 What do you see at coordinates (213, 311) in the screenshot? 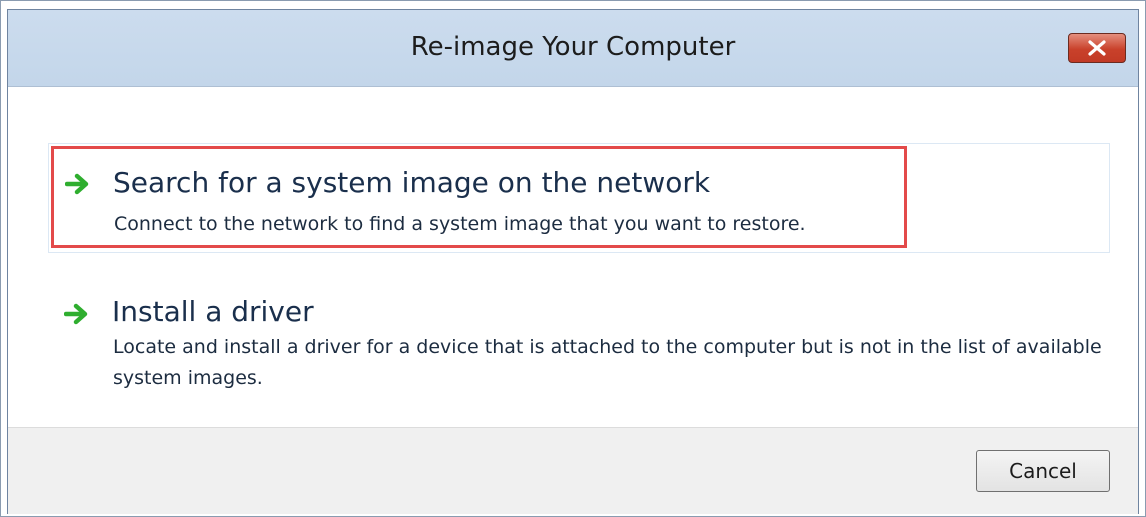
I see `option-title: Install a driver` at bounding box center [213, 311].